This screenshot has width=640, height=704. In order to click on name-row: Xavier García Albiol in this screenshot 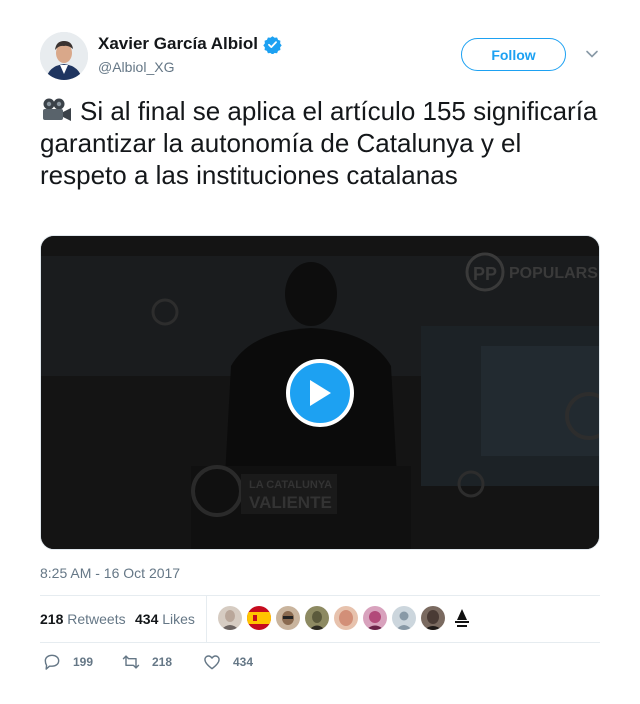, I will do `click(190, 44)`.